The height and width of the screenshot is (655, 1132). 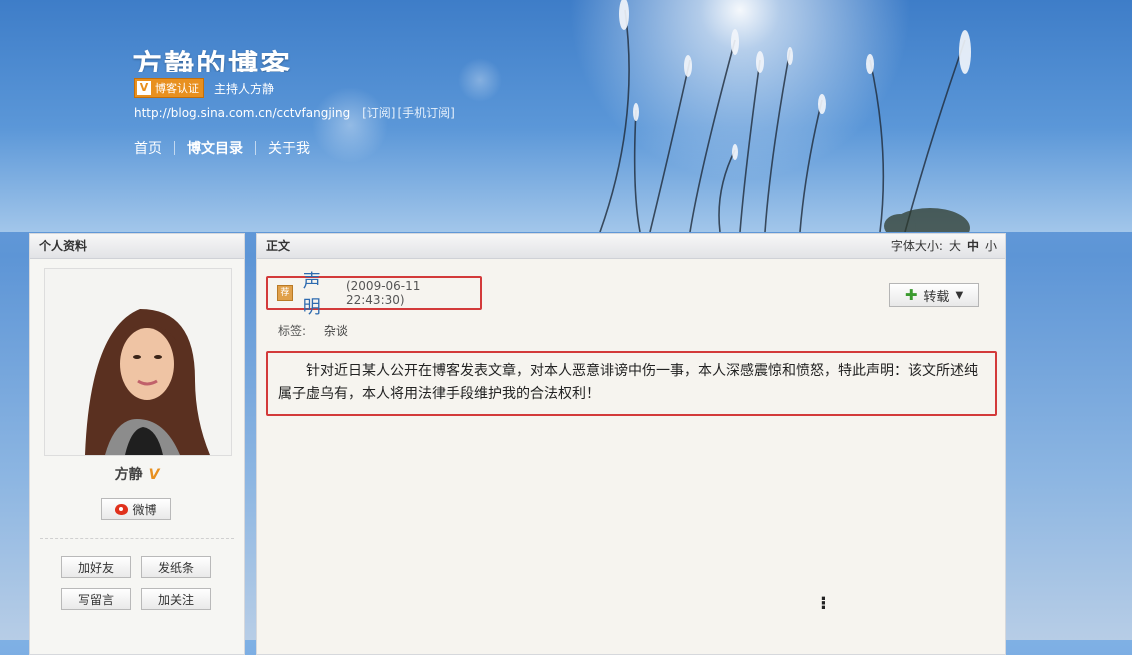 What do you see at coordinates (176, 567) in the screenshot?
I see `send-note-button: 发纸条` at bounding box center [176, 567].